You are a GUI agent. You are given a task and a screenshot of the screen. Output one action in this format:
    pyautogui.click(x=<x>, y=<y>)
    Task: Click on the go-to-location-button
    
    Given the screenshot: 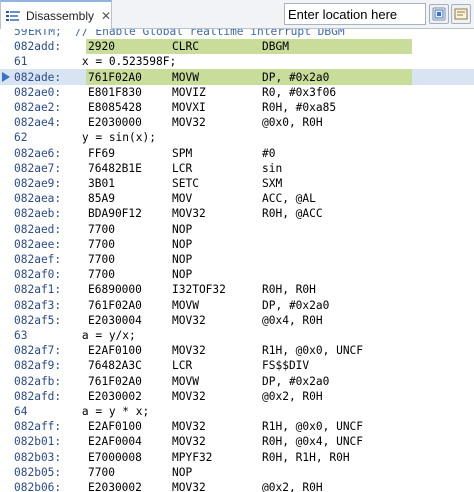 What is the action you would take?
    pyautogui.click(x=439, y=14)
    